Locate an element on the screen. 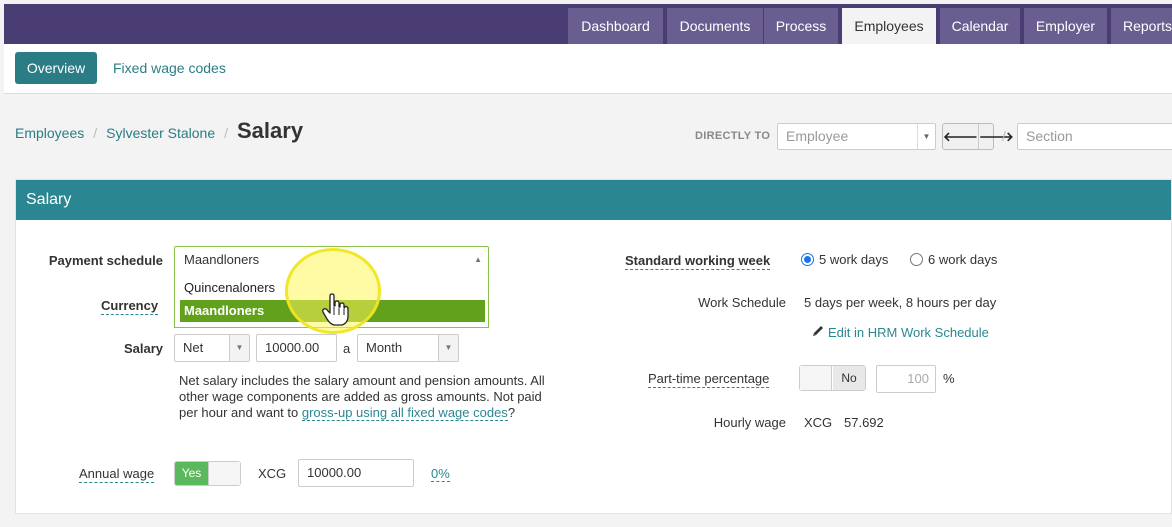 This screenshot has width=1172, height=527. tab-documents: Documents is located at coordinates (715, 26).